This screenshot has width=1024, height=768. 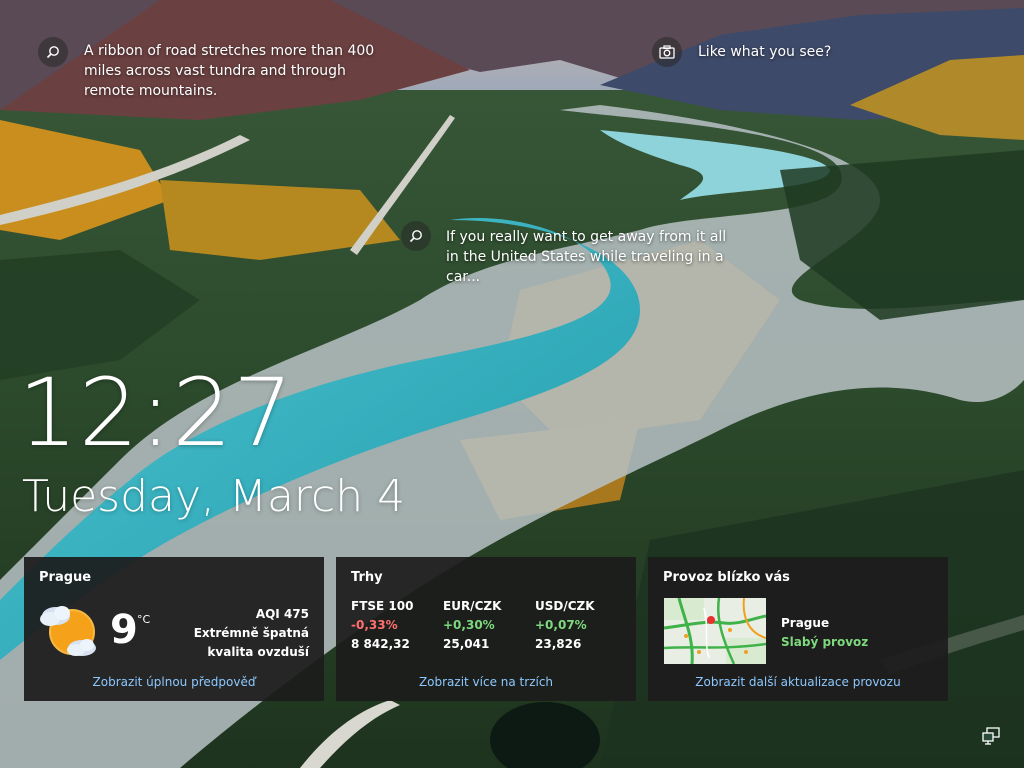 I want to click on market-value: 23,826, so click(x=558, y=644).